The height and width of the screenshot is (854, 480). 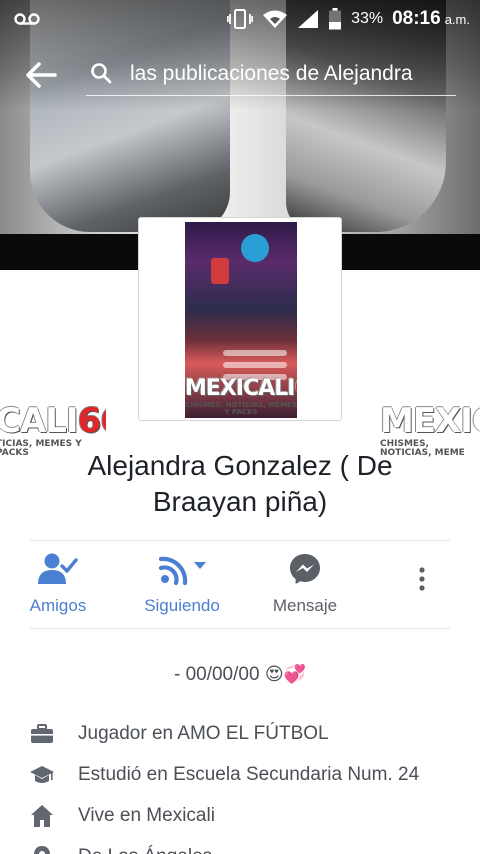 I want to click on messenger-icon, so click(x=305, y=569).